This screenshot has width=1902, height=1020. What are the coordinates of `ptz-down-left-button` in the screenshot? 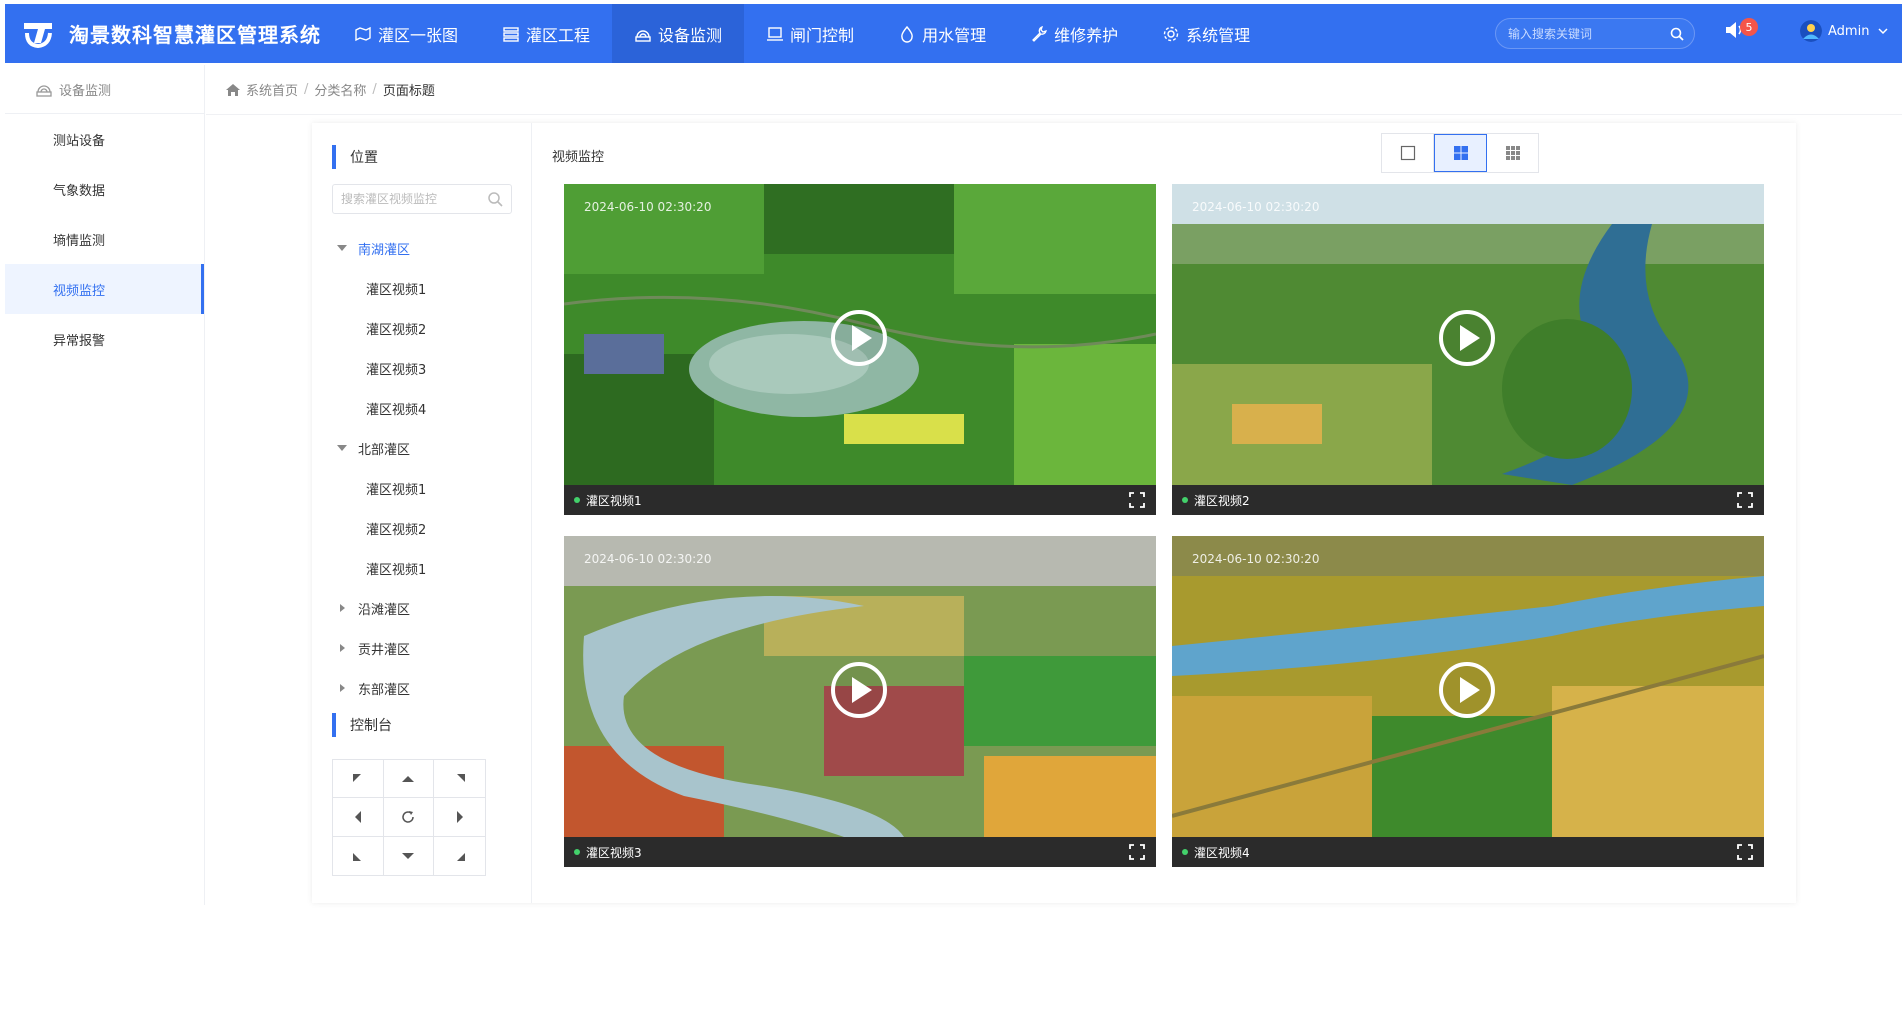 It's located at (358, 855).